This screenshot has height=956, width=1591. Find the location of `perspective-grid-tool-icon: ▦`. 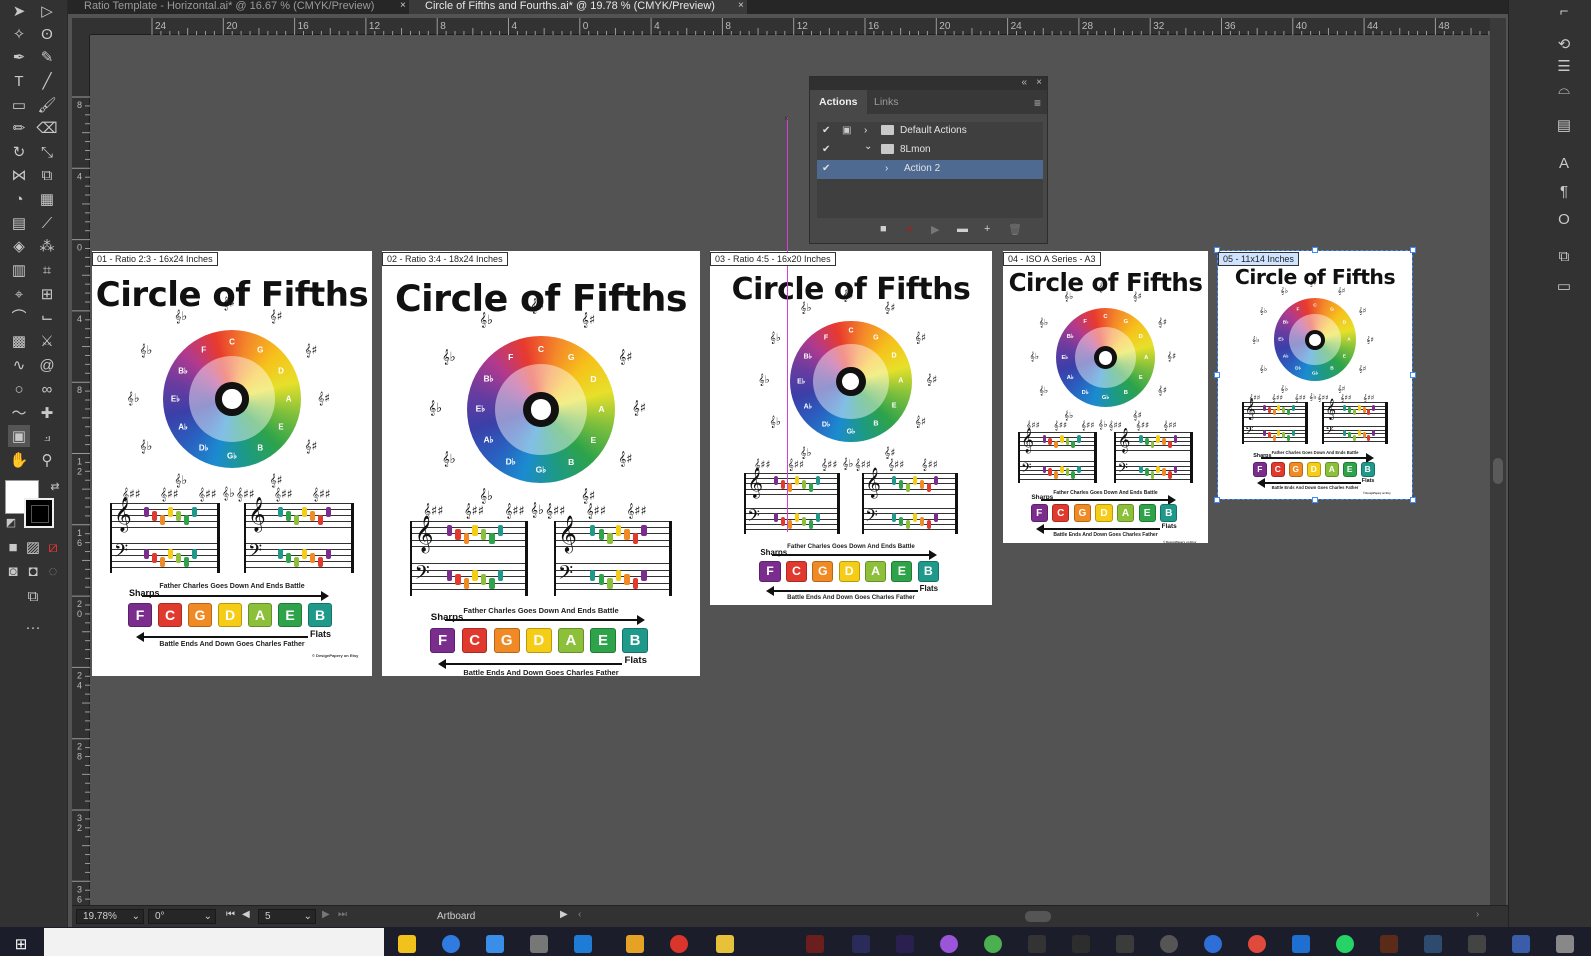

perspective-grid-tool-icon: ▦ is located at coordinates (47, 199).